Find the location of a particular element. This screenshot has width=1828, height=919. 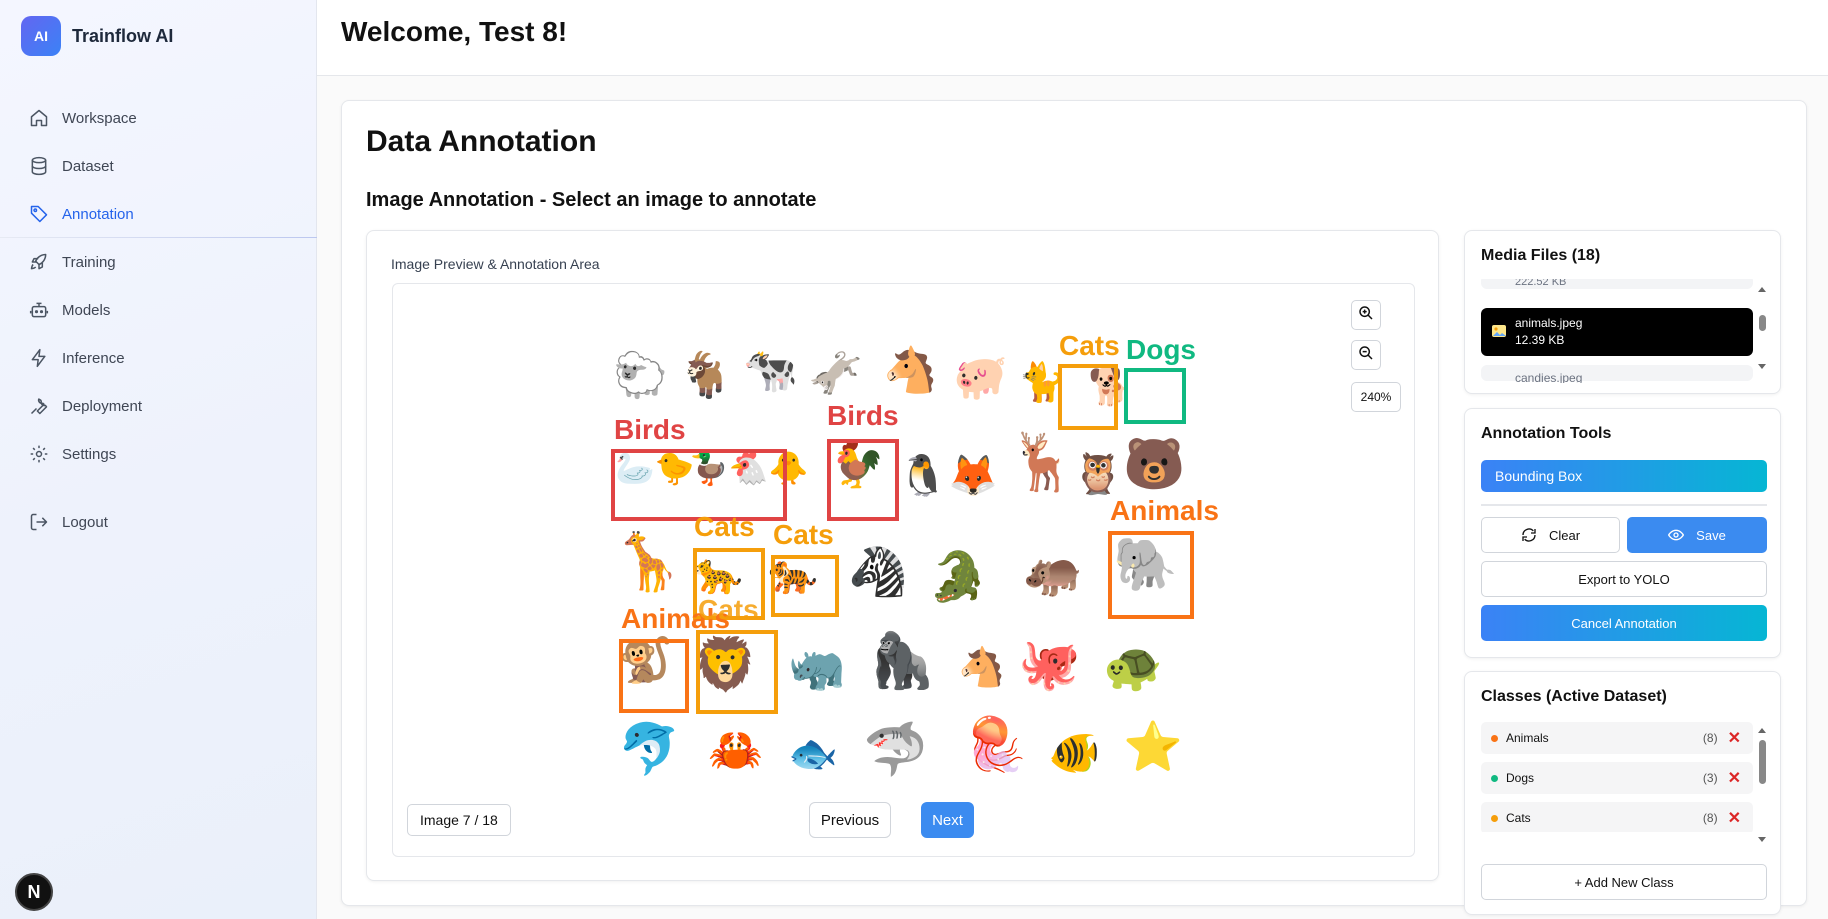

tag-icon is located at coordinates (39, 214).